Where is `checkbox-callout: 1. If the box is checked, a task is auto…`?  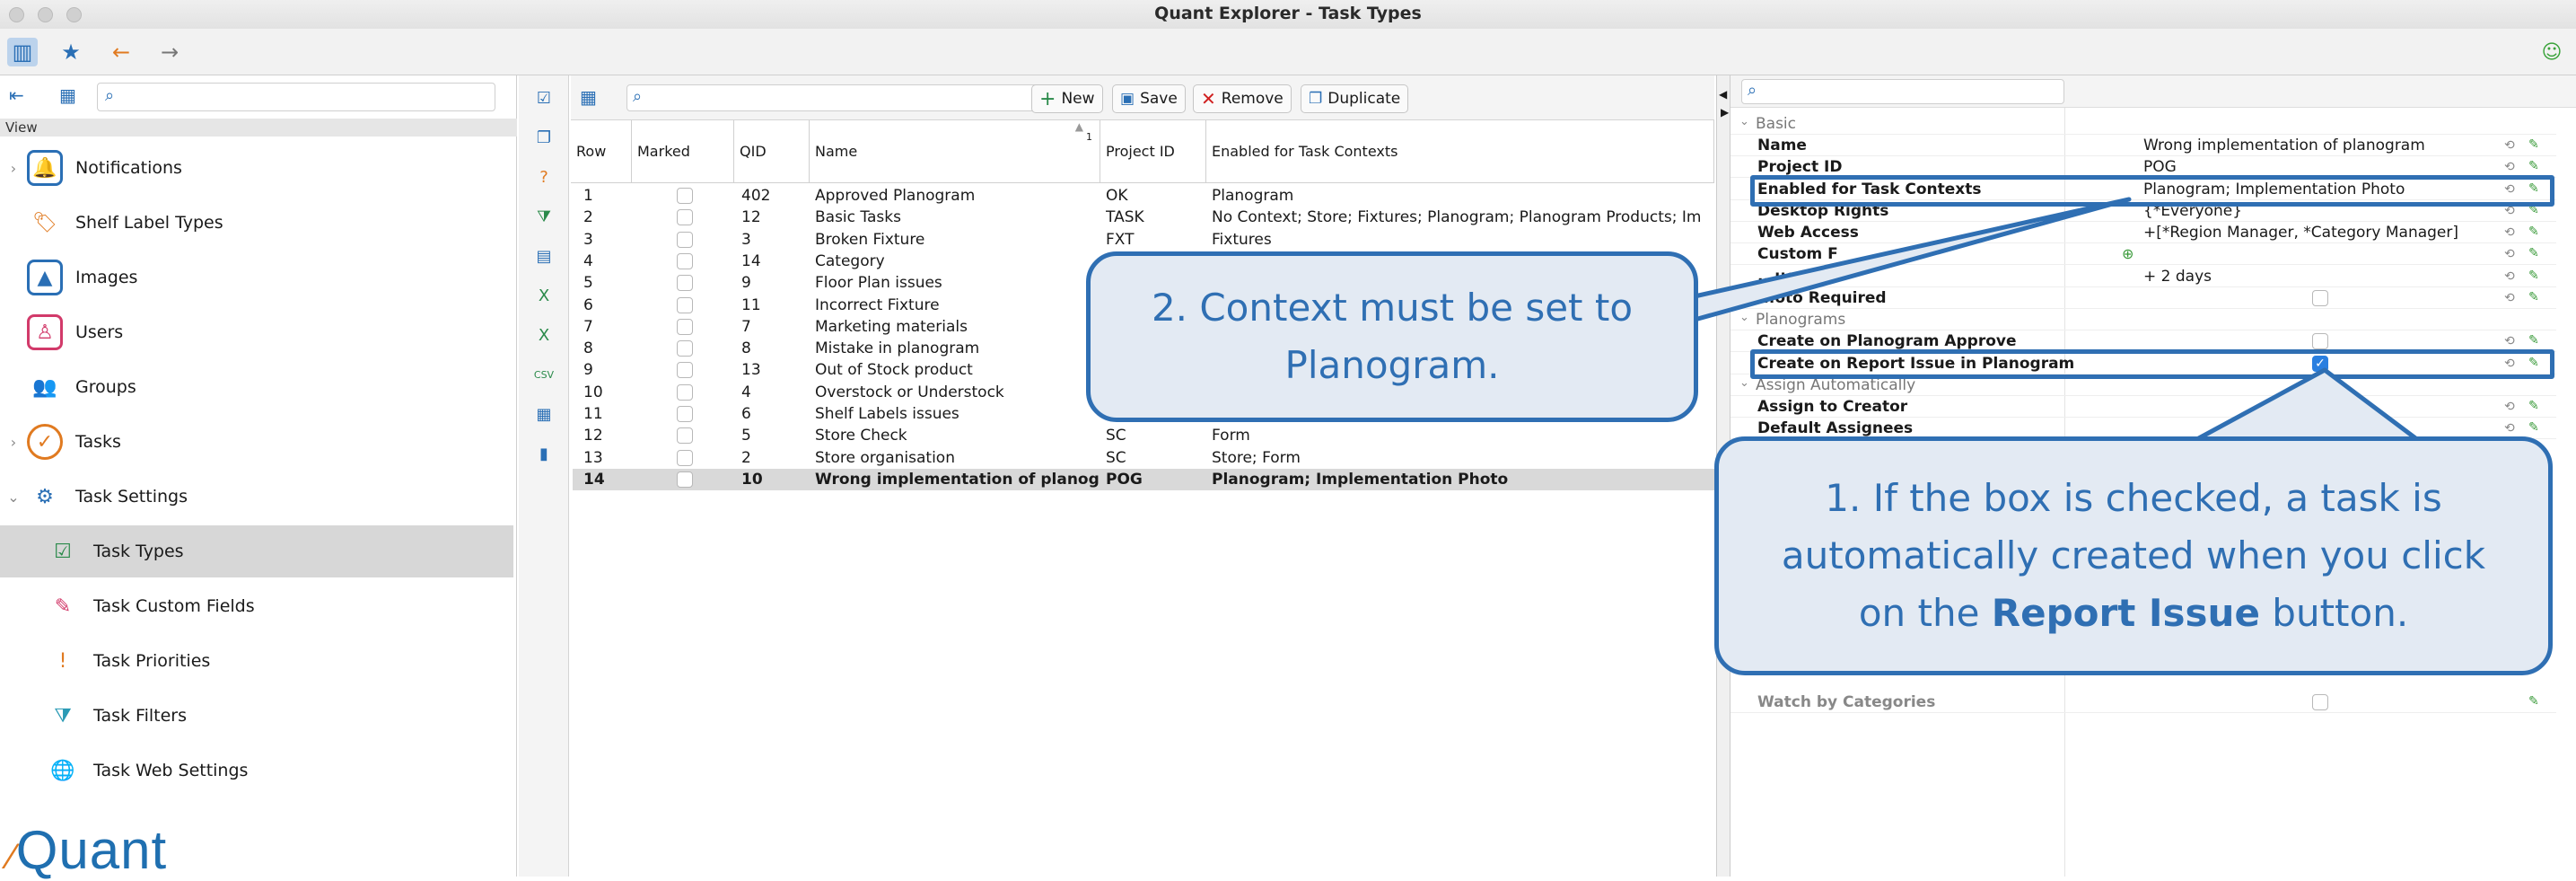
checkbox-callout: 1. If the box is checked, a task is auto… is located at coordinates (2133, 556).